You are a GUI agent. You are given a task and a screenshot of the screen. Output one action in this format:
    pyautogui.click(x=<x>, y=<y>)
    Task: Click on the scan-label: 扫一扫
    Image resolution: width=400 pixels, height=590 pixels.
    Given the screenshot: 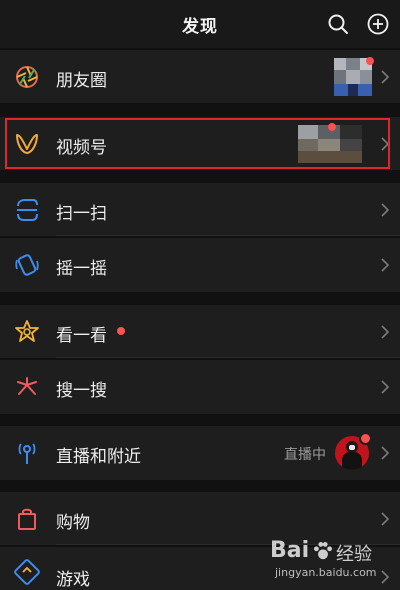 What is the action you would take?
    pyautogui.click(x=81, y=214)
    